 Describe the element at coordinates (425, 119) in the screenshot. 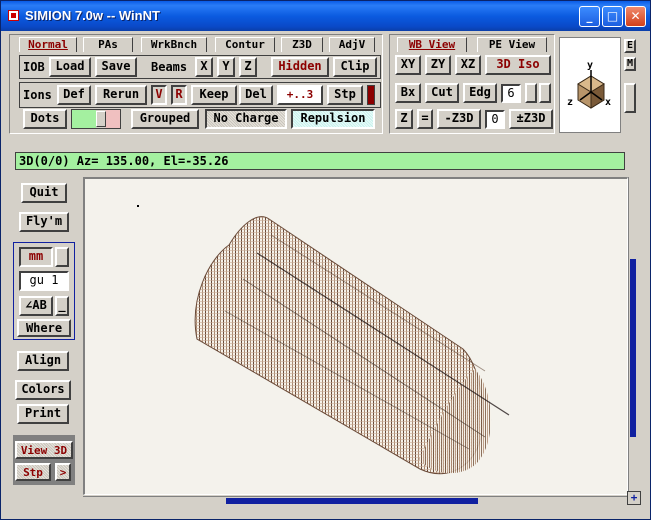

I see `equals-button: =` at that location.